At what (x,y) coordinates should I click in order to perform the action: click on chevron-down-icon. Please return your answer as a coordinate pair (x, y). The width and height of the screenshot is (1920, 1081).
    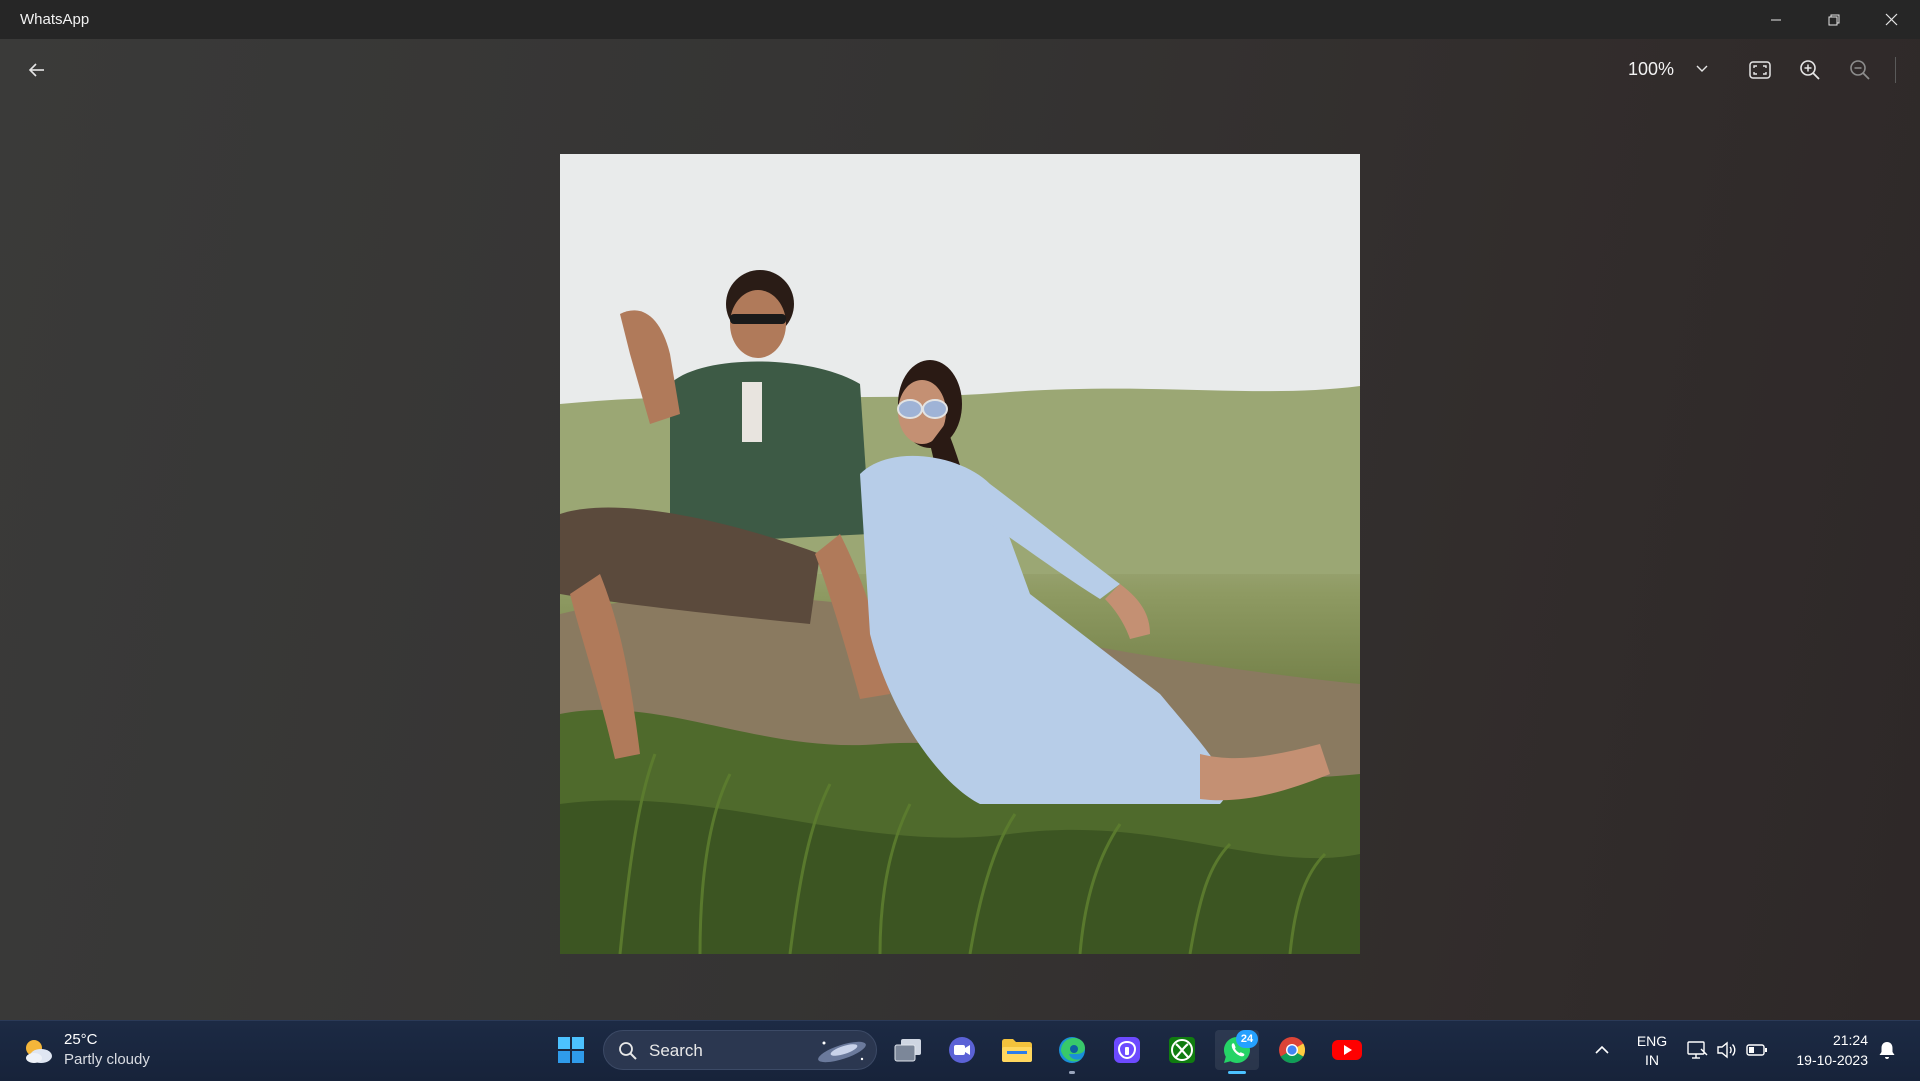
    Looking at the image, I should click on (1702, 68).